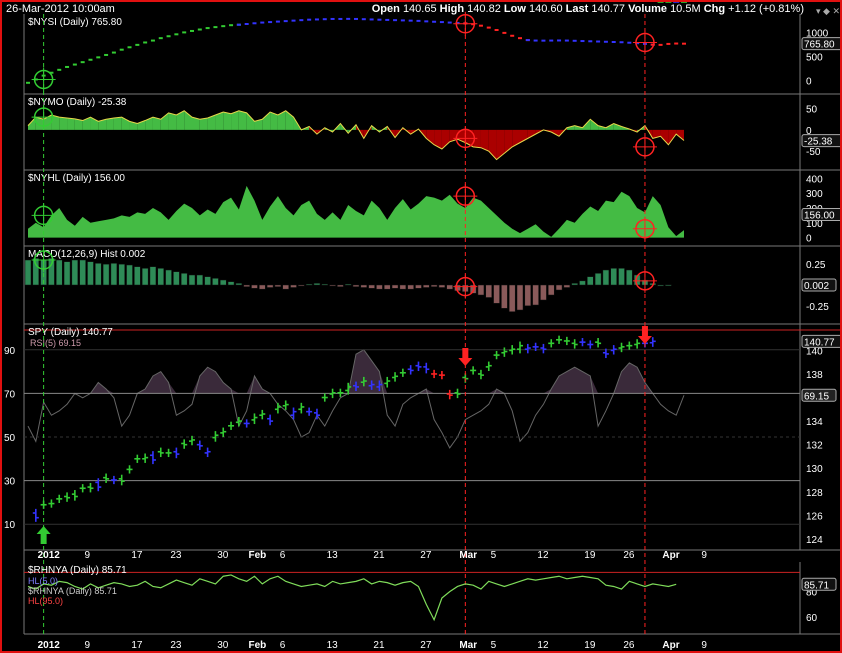 The height and width of the screenshot is (653, 842). I want to click on spy-y-tick: 128, so click(814, 493).